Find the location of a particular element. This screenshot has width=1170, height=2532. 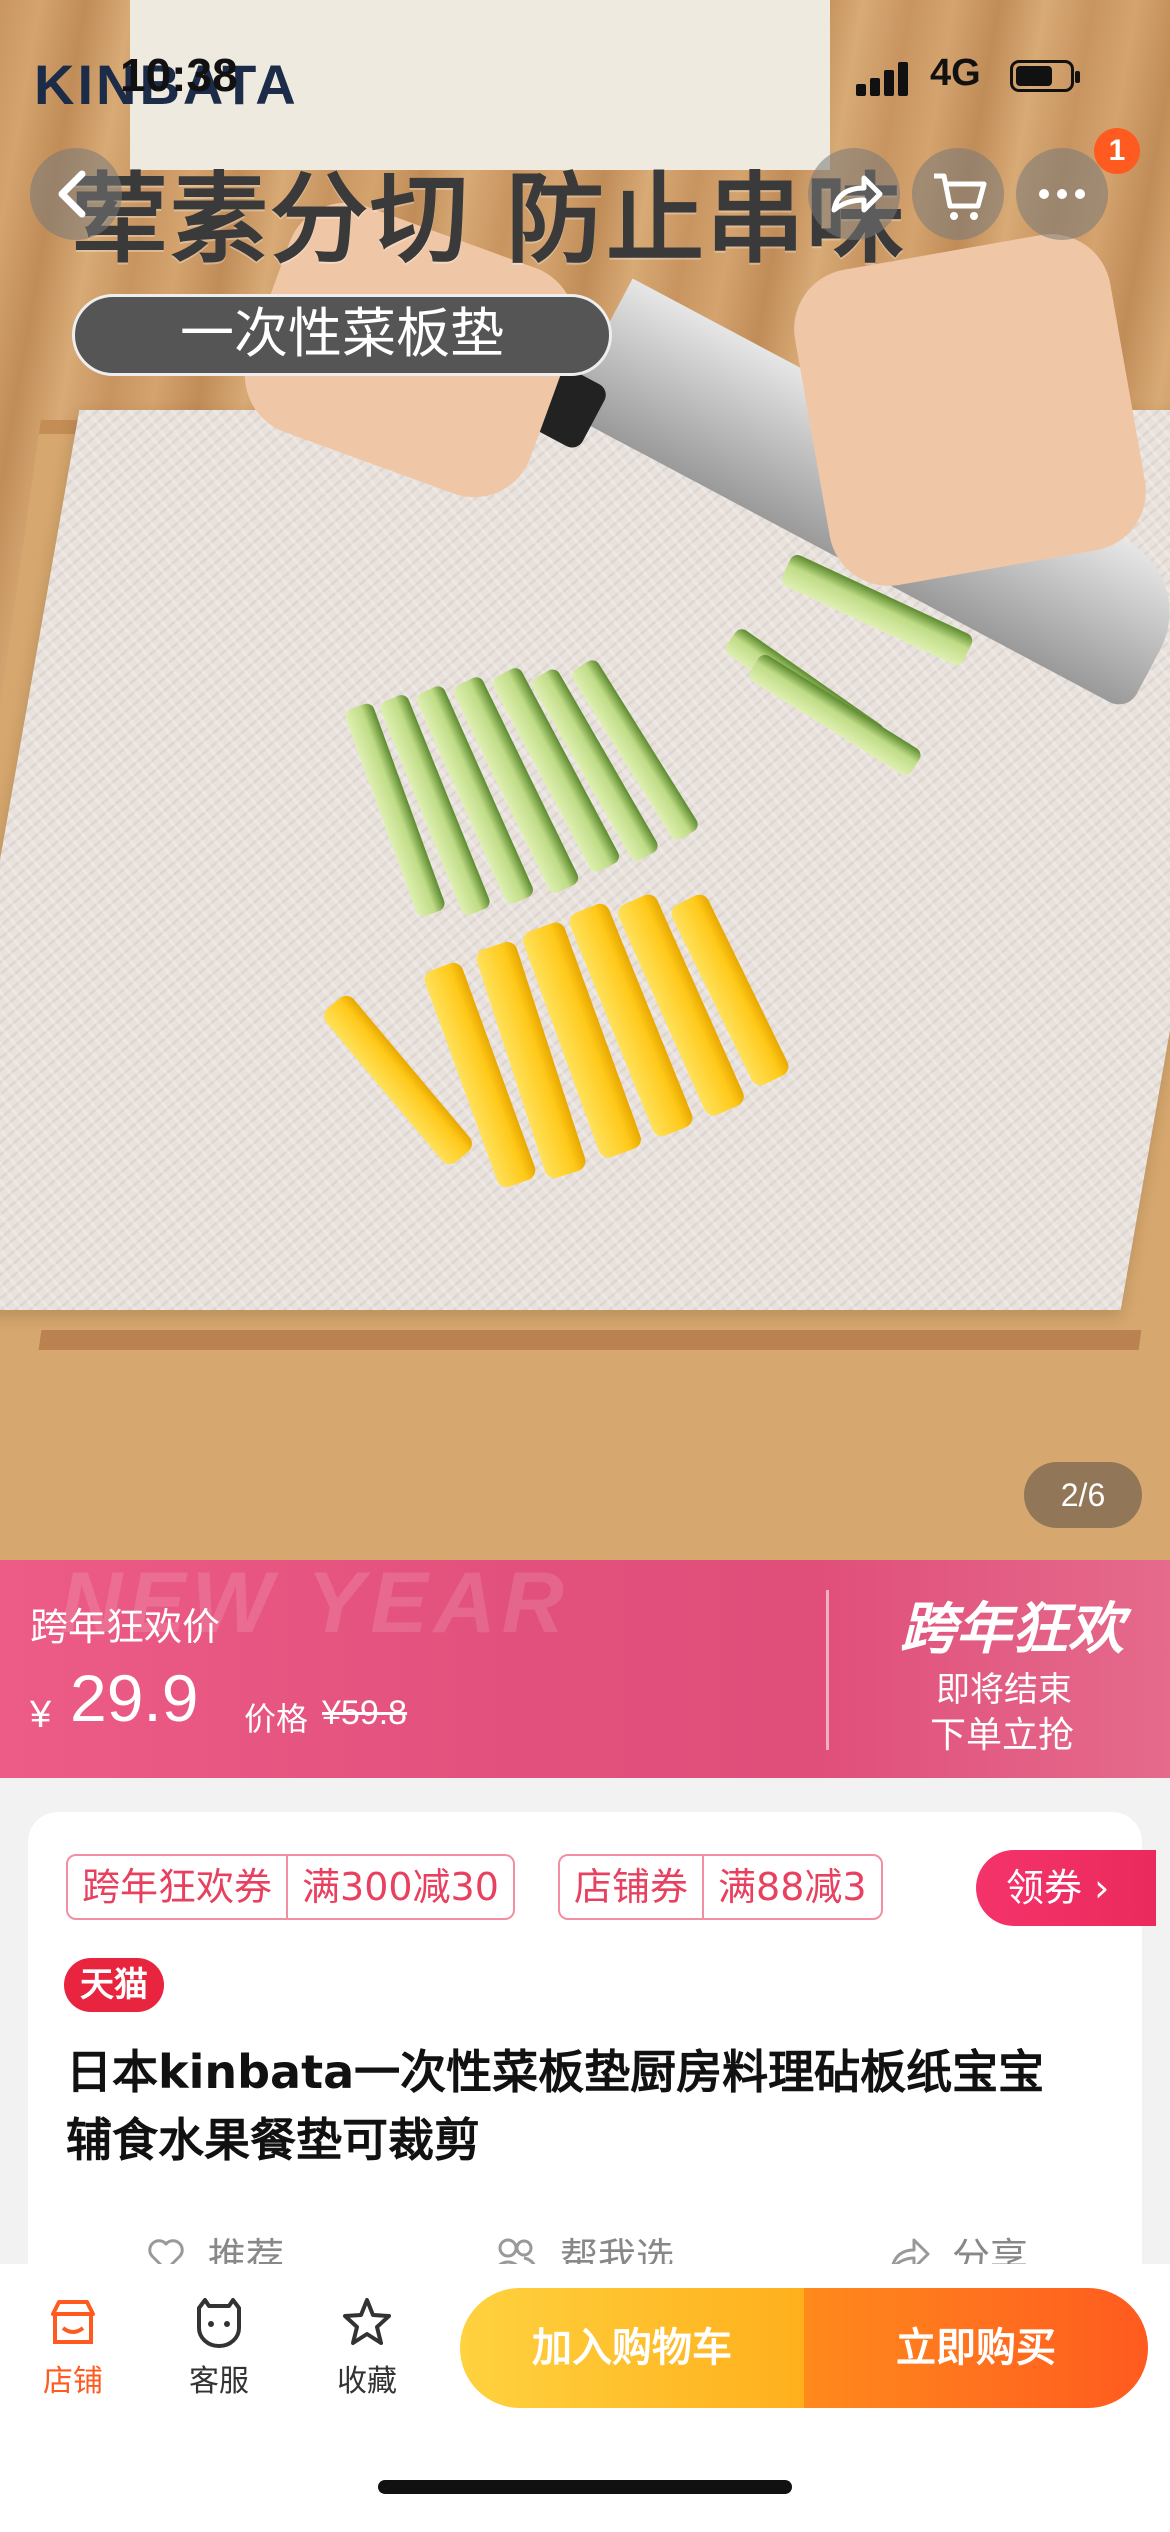

festival-subtitle: 即将结束 is located at coordinates (1004, 1690).